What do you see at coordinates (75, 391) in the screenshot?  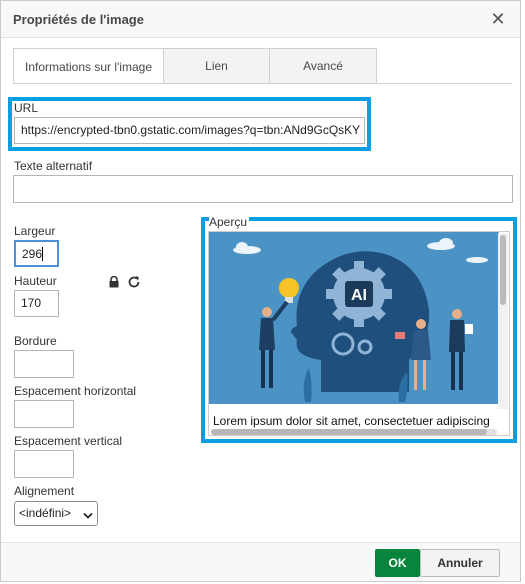 I see `hspace-label: Espacement horizontal` at bounding box center [75, 391].